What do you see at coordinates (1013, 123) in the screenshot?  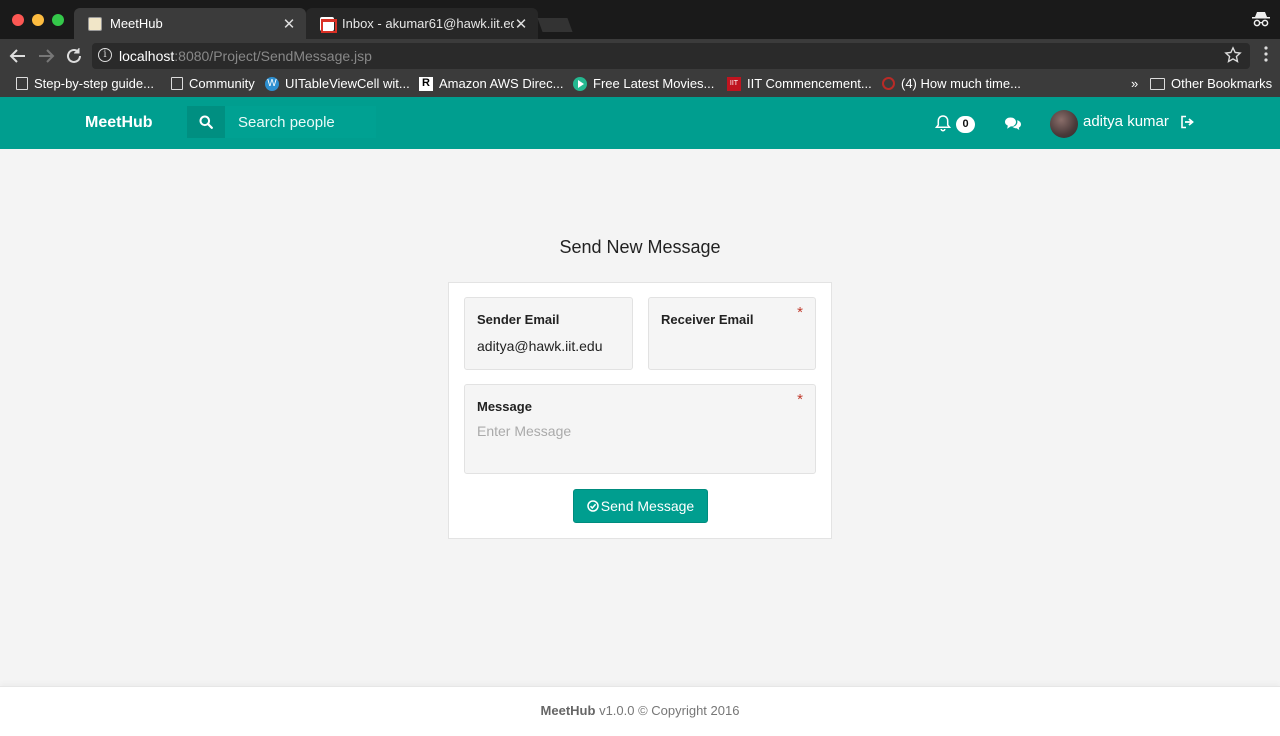 I see `messages-chat-icon` at bounding box center [1013, 123].